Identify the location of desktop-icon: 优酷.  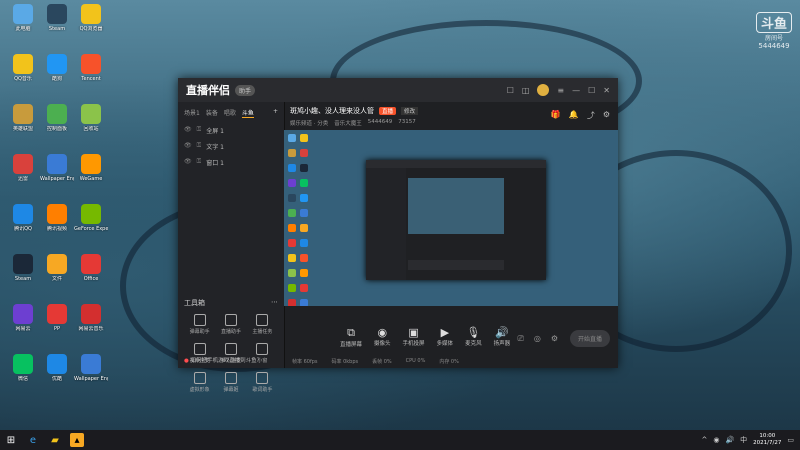
(57, 368).